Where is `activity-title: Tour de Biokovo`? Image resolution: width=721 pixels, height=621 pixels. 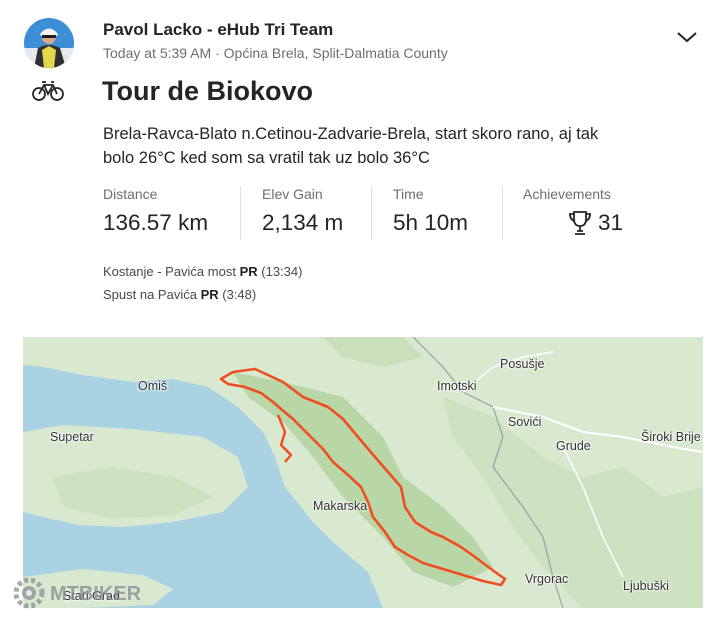 activity-title: Tour de Biokovo is located at coordinates (207, 91).